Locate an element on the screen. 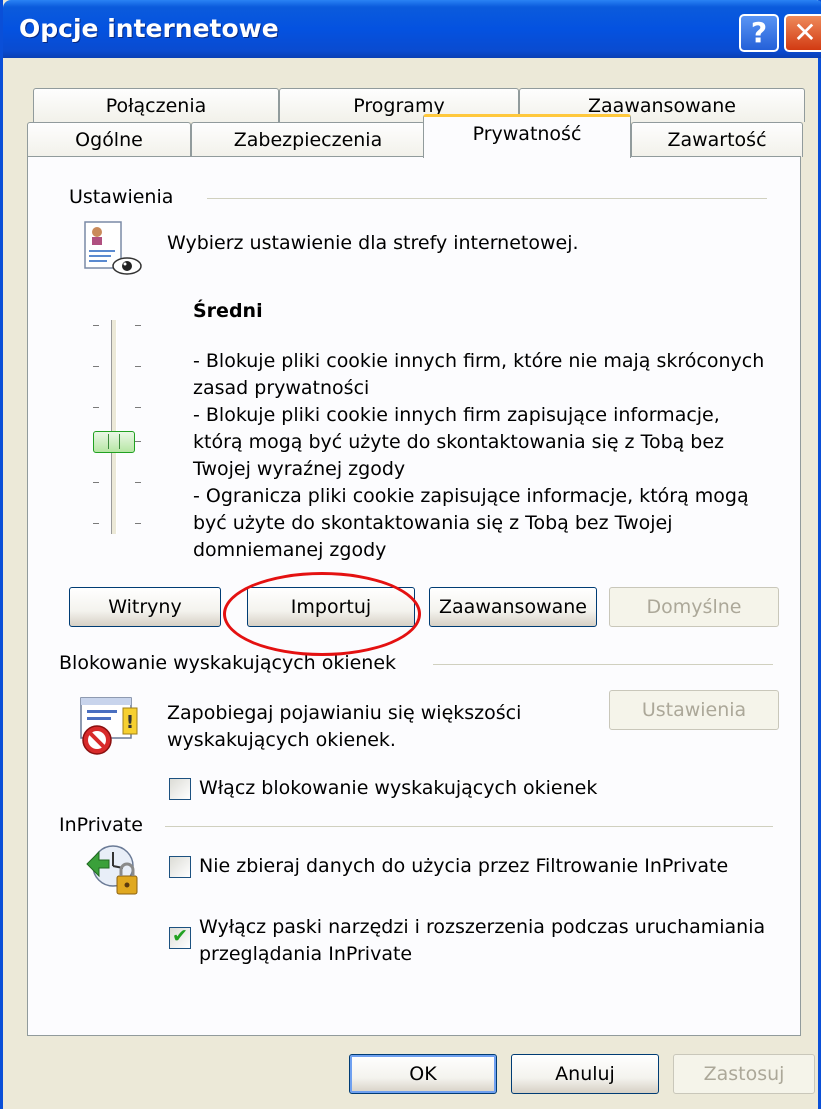 The image size is (821, 1109). slider-track is located at coordinates (114, 427).